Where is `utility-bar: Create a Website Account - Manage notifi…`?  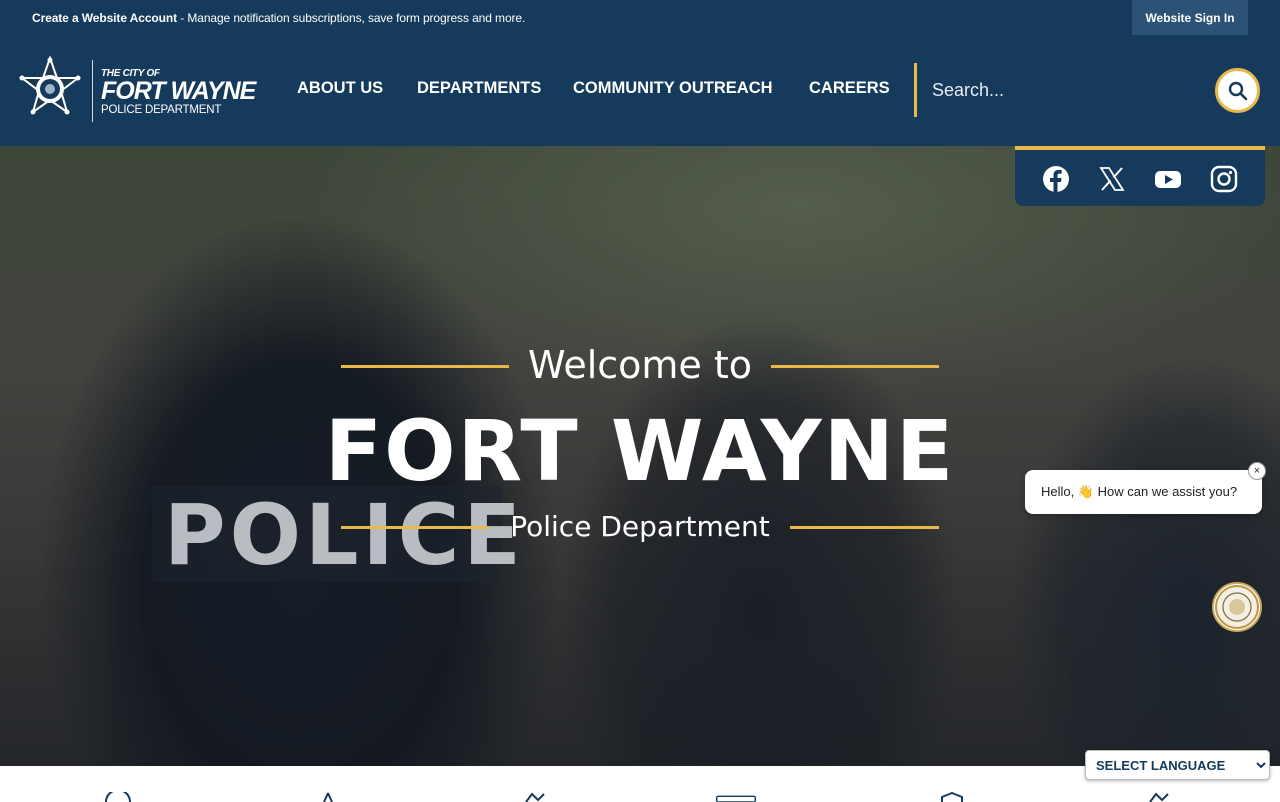
utility-bar: Create a Website Account - Manage notifi… is located at coordinates (640, 18).